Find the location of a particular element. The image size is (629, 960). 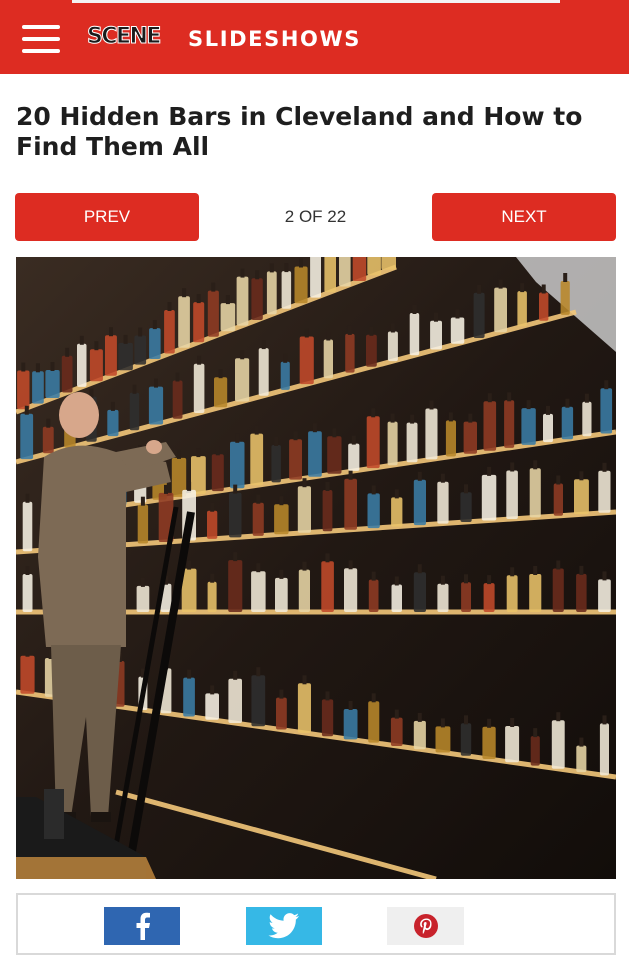

slide-counter: 2 OF 22 is located at coordinates (315, 216).